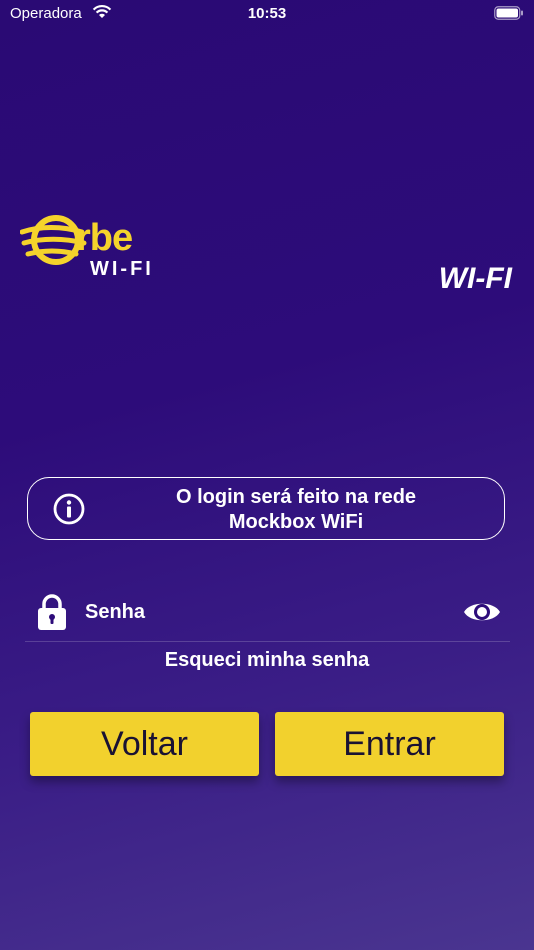 Image resolution: width=534 pixels, height=950 pixels. Describe the element at coordinates (144, 744) in the screenshot. I see `back-button: Voltar` at that location.